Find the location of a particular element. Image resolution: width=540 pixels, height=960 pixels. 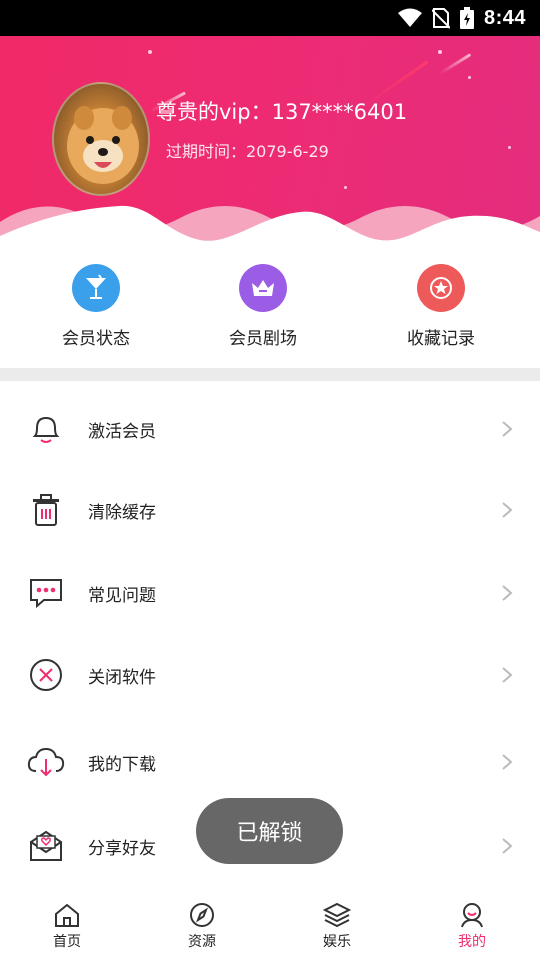

wifi-icon is located at coordinates (409, 17).